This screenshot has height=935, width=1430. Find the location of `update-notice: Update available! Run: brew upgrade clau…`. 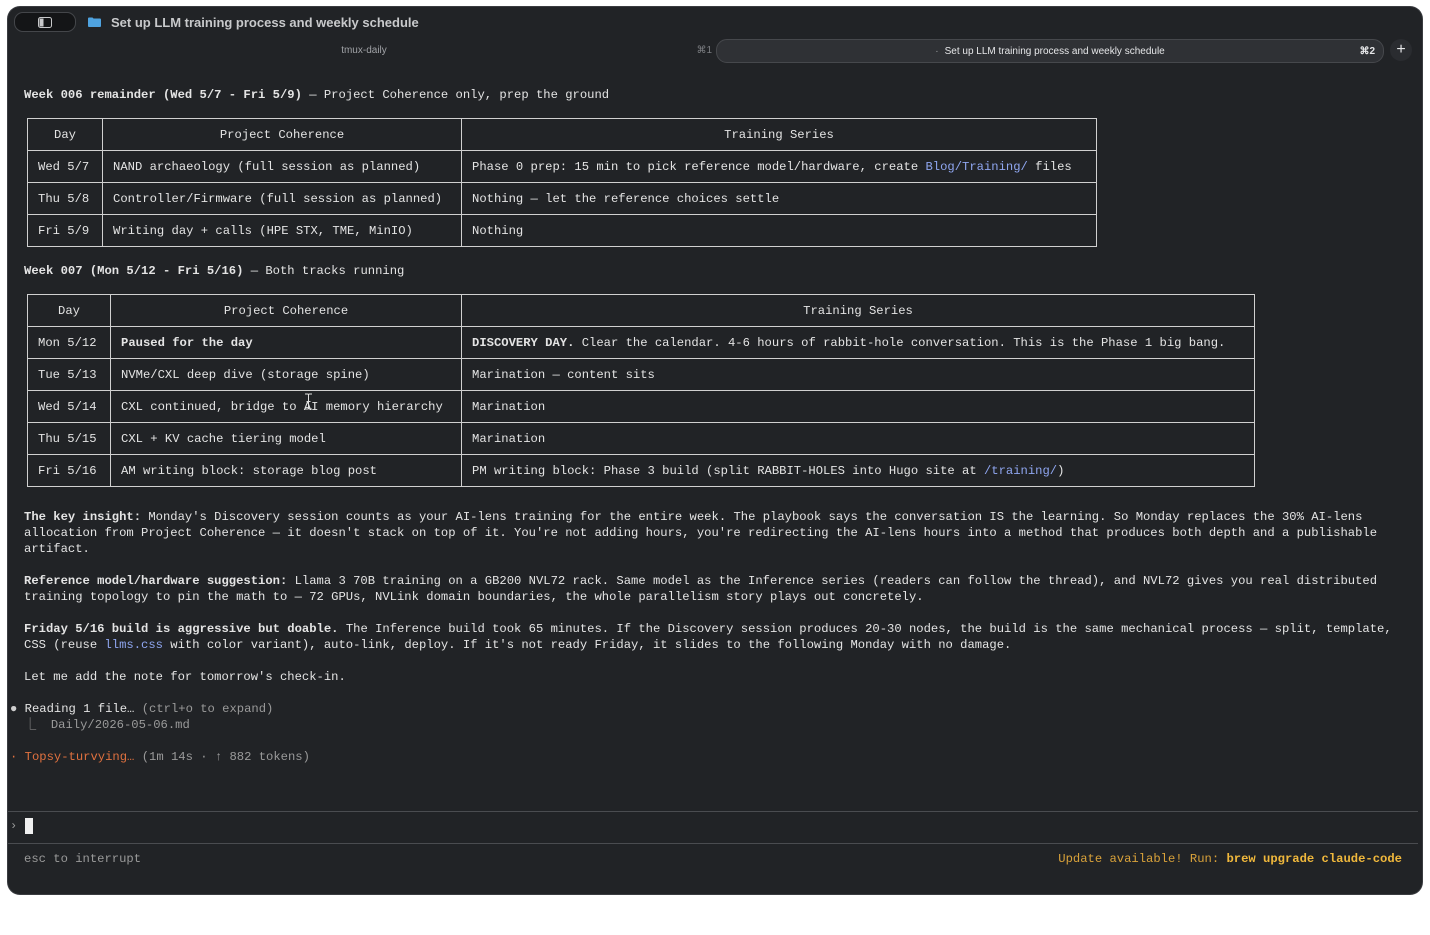

update-notice: Update available! Run: brew upgrade clau… is located at coordinates (1230, 859).